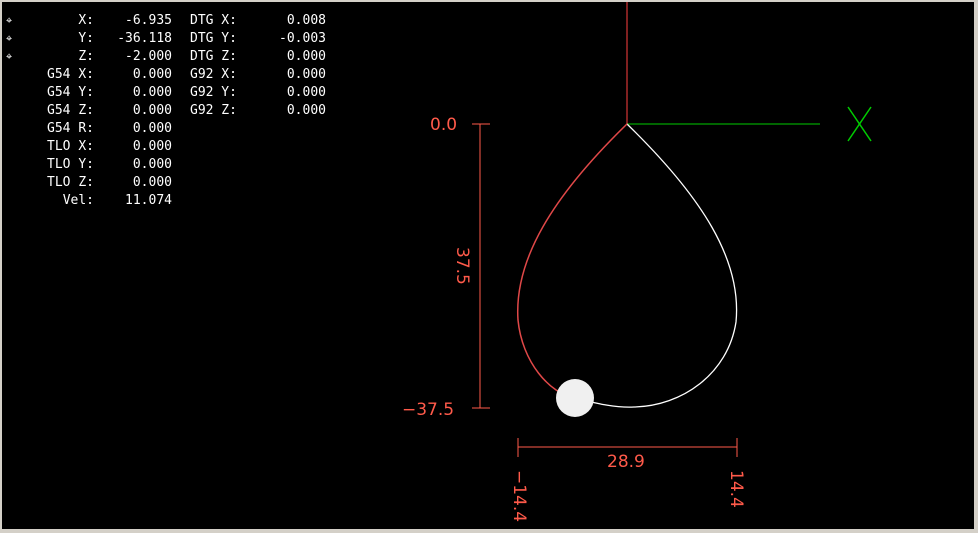 This screenshot has width=978, height=533. What do you see at coordinates (859, 124) in the screenshot?
I see `x-axis-label` at bounding box center [859, 124].